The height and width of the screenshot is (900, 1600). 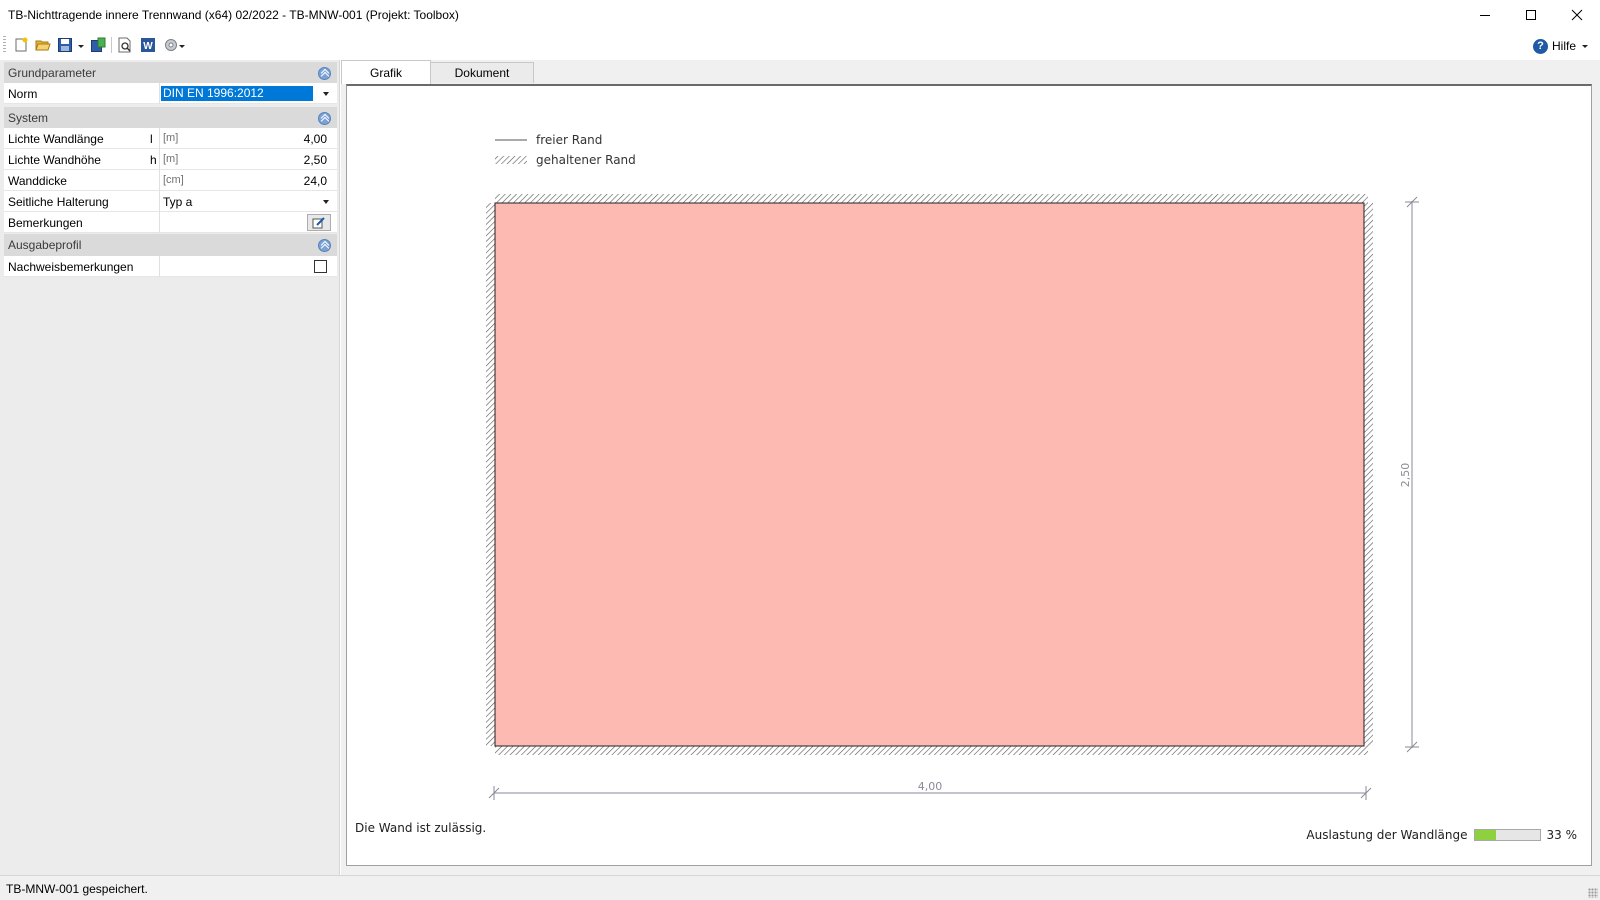 I want to click on tab-dokument: Dokument, so click(x=482, y=72).